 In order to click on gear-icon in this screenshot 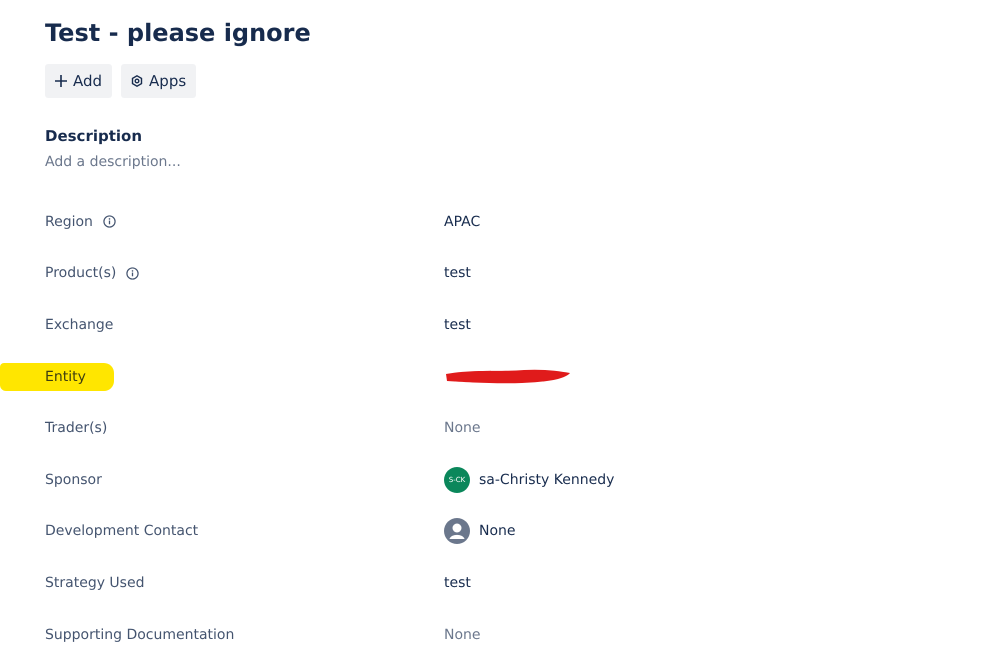, I will do `click(137, 81)`.